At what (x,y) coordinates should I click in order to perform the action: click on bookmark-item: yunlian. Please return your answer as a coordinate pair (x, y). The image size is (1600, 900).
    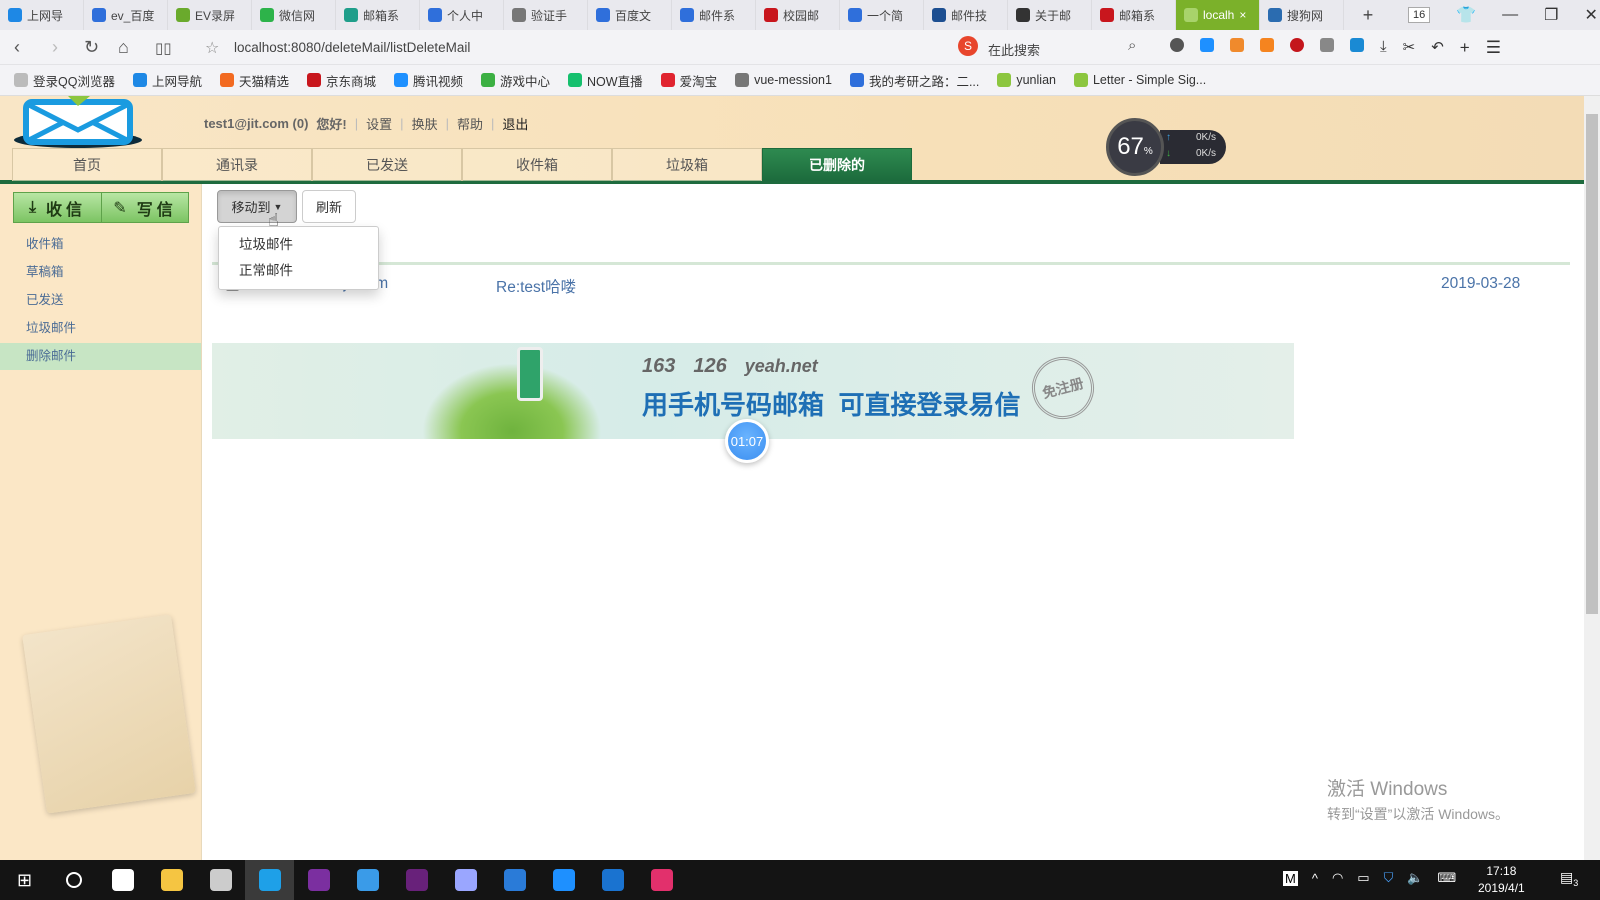
    Looking at the image, I should click on (1026, 80).